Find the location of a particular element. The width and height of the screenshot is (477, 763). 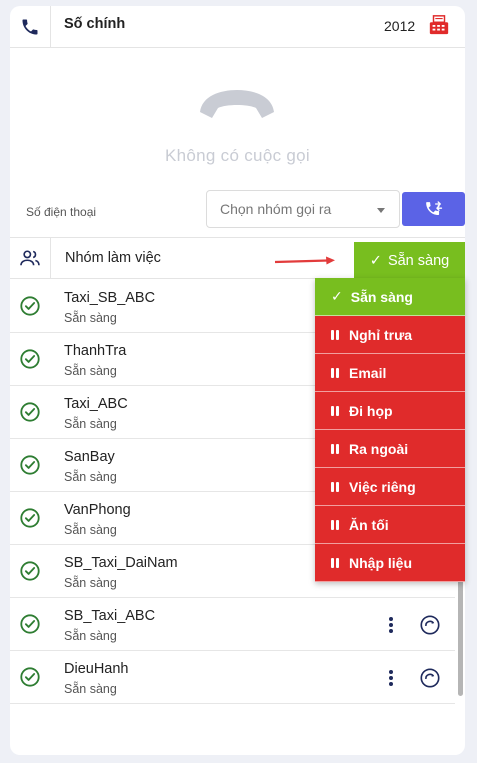

status-menu-item: Việc riêng is located at coordinates (390, 487).